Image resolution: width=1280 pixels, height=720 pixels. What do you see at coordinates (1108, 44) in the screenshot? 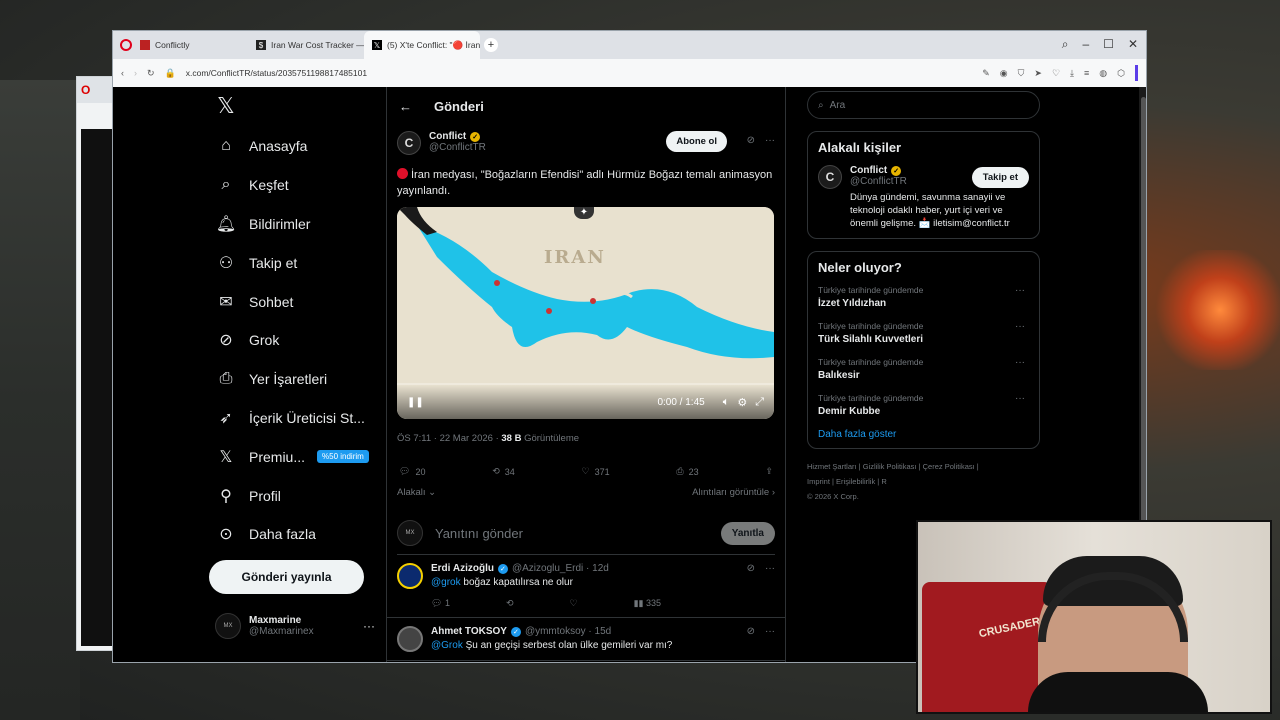
I see `maximize-icon: ☐` at bounding box center [1108, 44].